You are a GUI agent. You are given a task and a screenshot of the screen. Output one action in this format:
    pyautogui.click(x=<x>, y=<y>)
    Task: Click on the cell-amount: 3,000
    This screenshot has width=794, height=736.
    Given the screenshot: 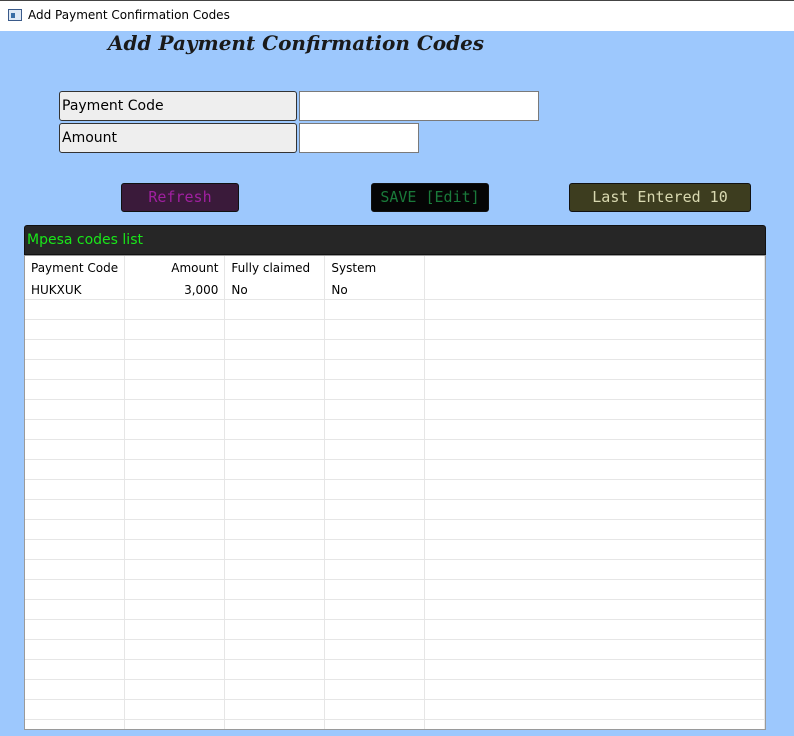 What is the action you would take?
    pyautogui.click(x=175, y=290)
    